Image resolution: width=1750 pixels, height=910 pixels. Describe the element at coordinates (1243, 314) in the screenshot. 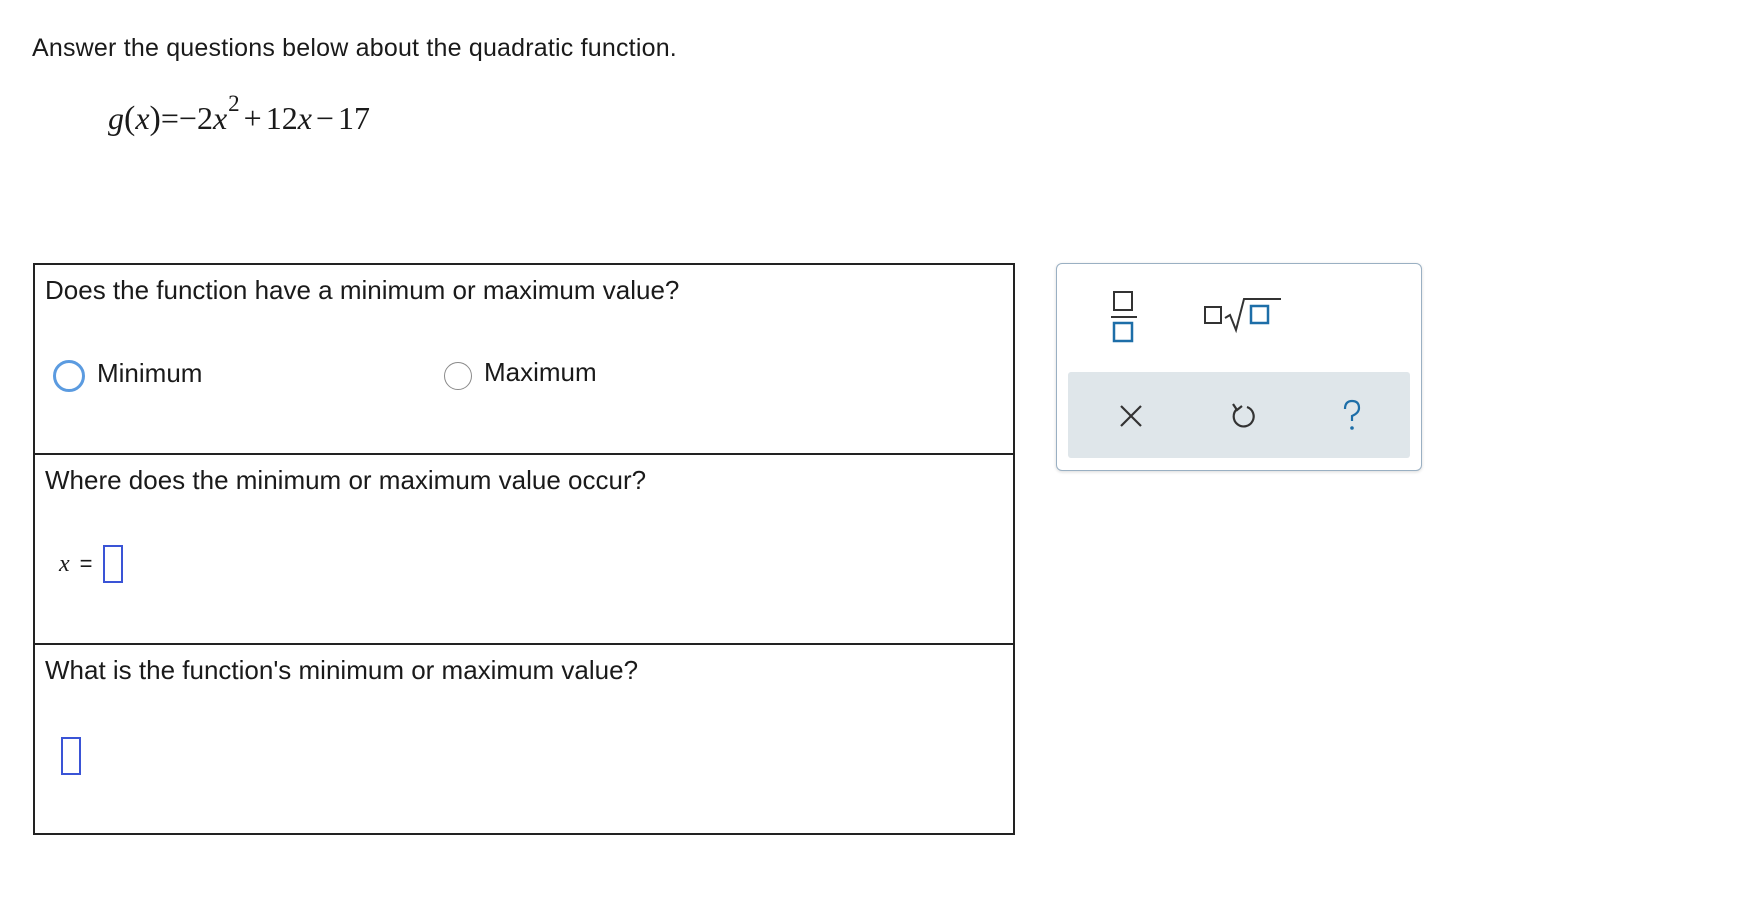

I see `sqrt-icon` at that location.